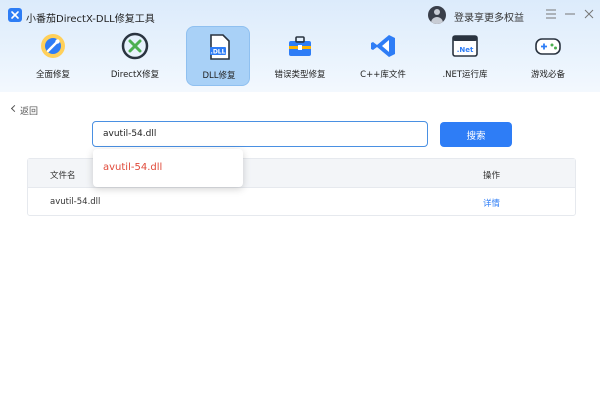 The image size is (600, 398). I want to click on toolbox-icon, so click(300, 46).